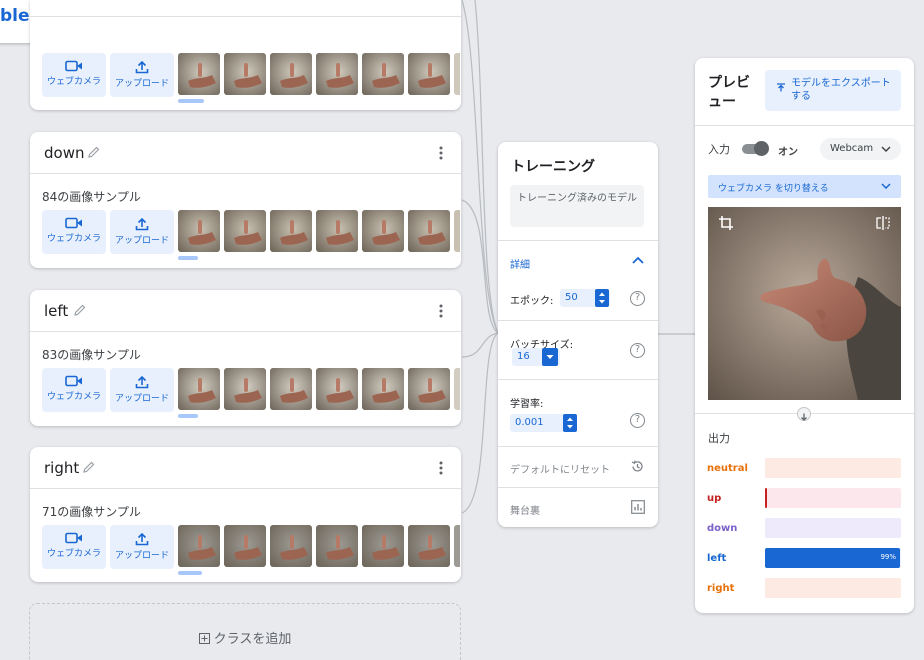 The height and width of the screenshot is (660, 924). Describe the element at coordinates (550, 357) in the screenshot. I see `batch-size-dropdown` at that location.